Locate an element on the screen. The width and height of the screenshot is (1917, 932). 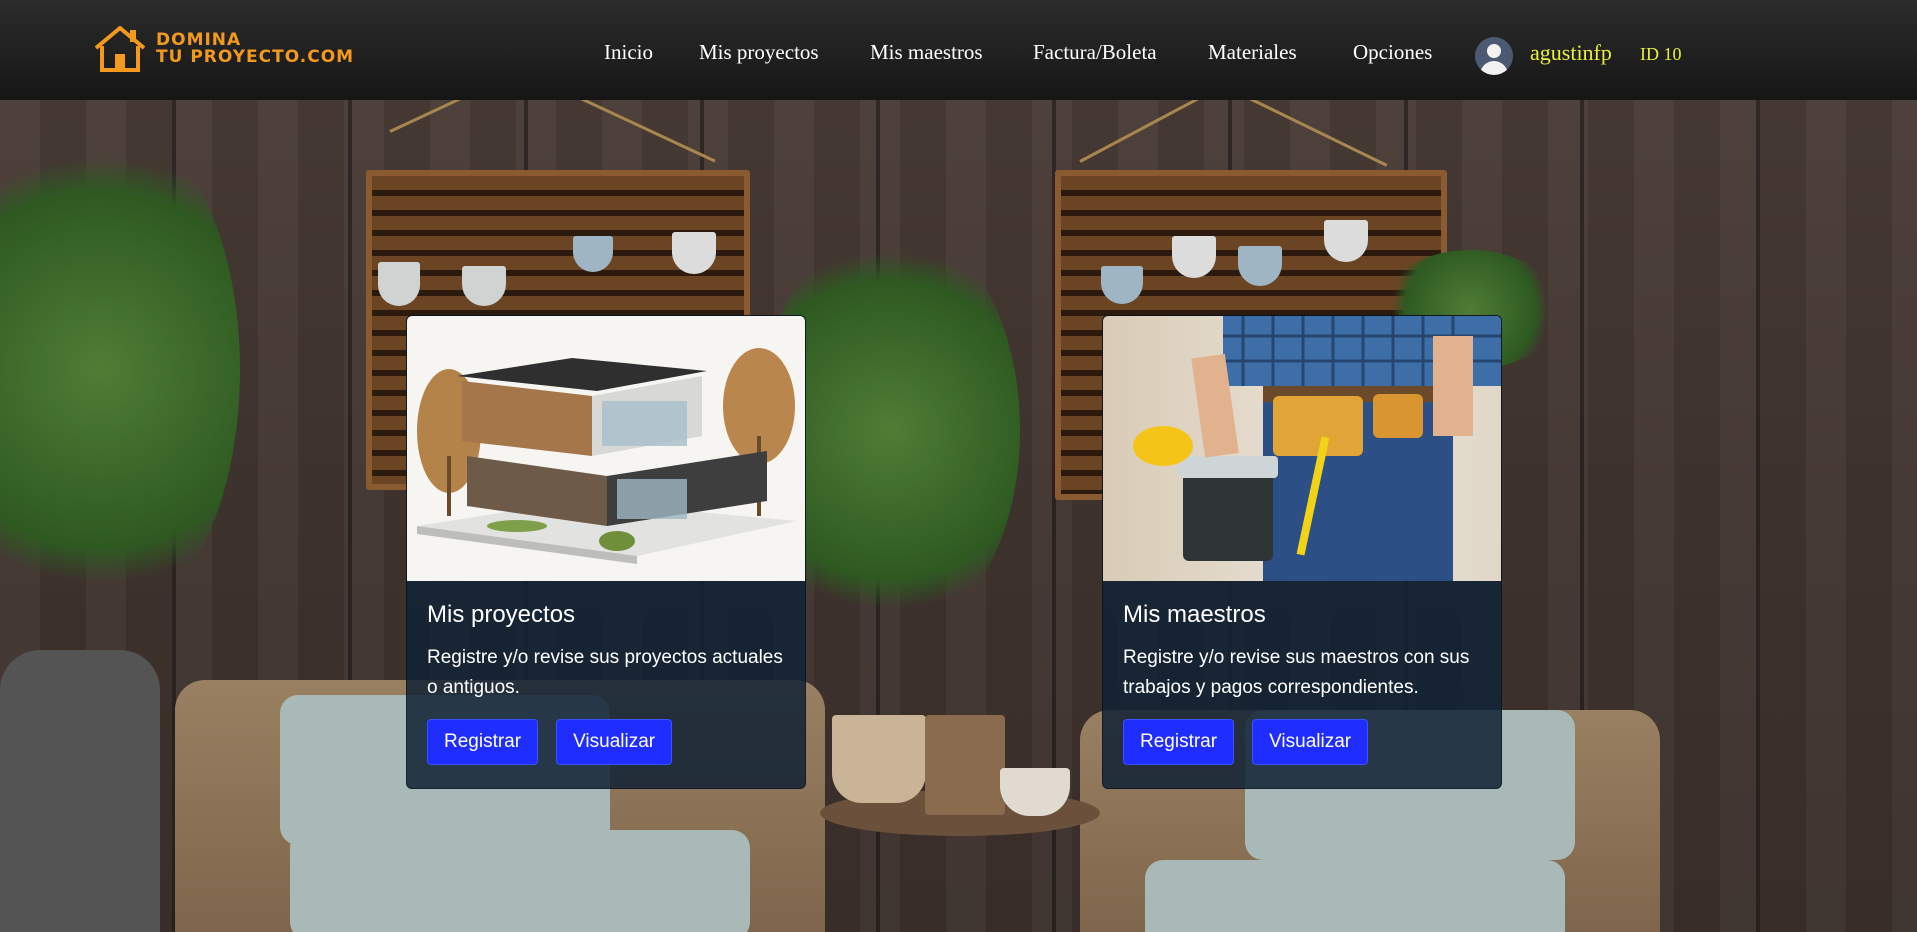
nav-link-factura-boleta: Factura/Boleta is located at coordinates (1095, 52).